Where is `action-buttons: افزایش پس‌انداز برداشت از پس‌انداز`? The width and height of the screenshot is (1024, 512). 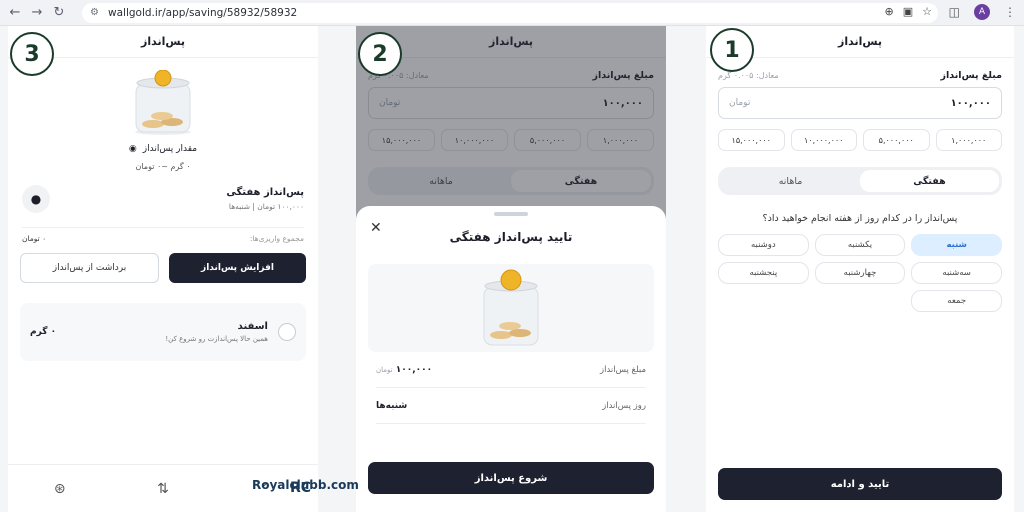
action-buttons: افزایش پس‌انداز برداشت از پس‌انداز is located at coordinates (163, 268).